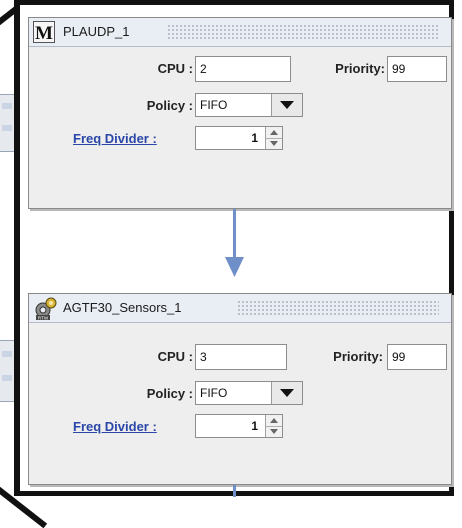  I want to click on gears-icon: RTW, so click(46, 308).